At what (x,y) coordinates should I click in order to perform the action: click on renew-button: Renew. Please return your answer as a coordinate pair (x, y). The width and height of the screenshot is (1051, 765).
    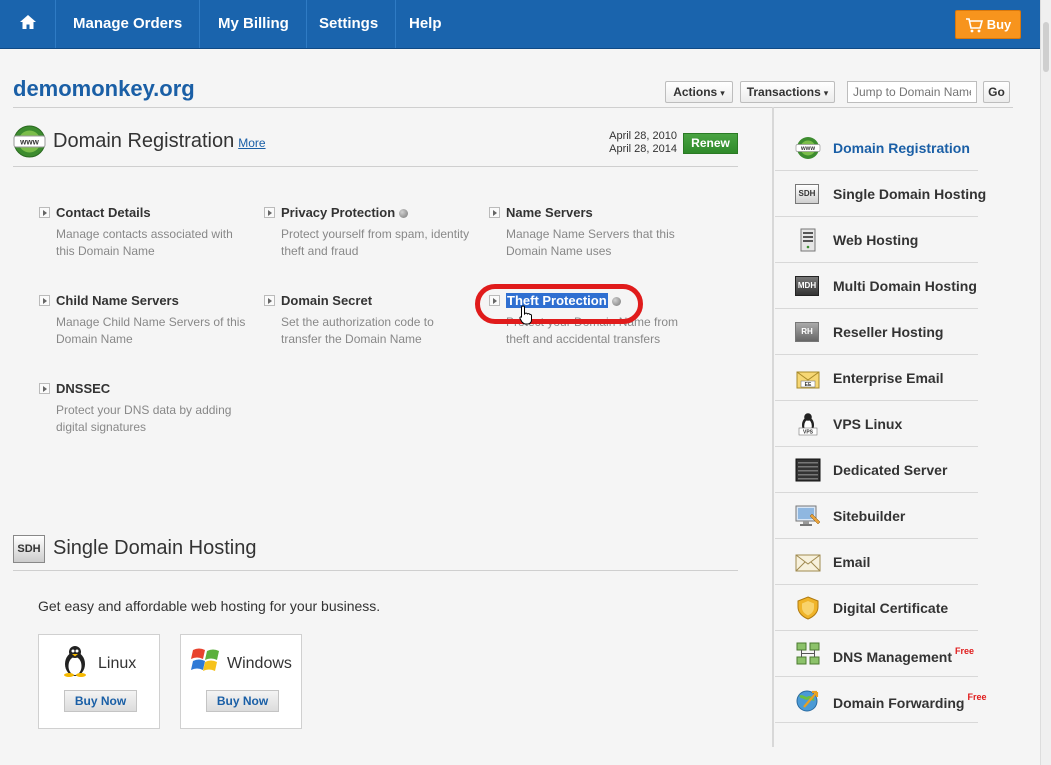
    Looking at the image, I should click on (710, 143).